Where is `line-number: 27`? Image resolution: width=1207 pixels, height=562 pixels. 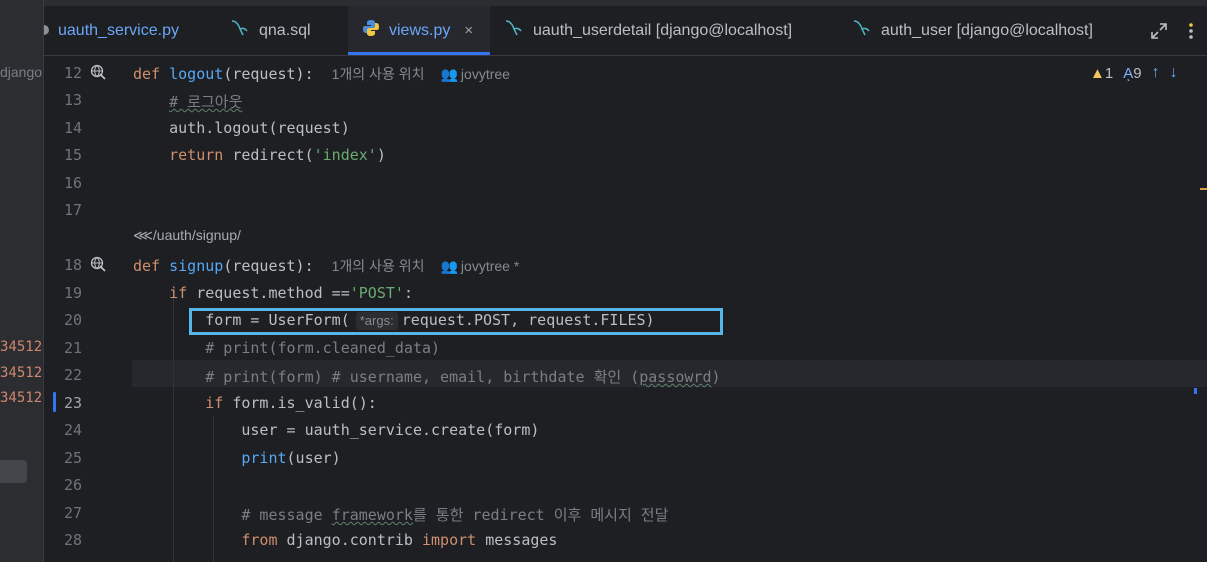 line-number: 27 is located at coordinates (72, 513).